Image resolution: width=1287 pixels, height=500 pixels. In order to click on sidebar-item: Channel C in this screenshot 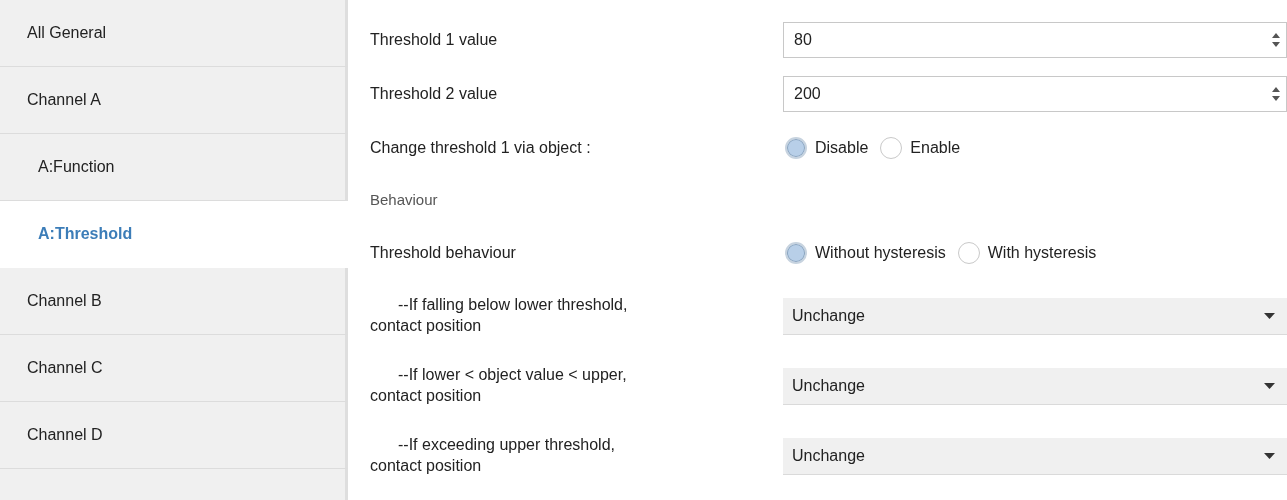, I will do `click(174, 368)`.